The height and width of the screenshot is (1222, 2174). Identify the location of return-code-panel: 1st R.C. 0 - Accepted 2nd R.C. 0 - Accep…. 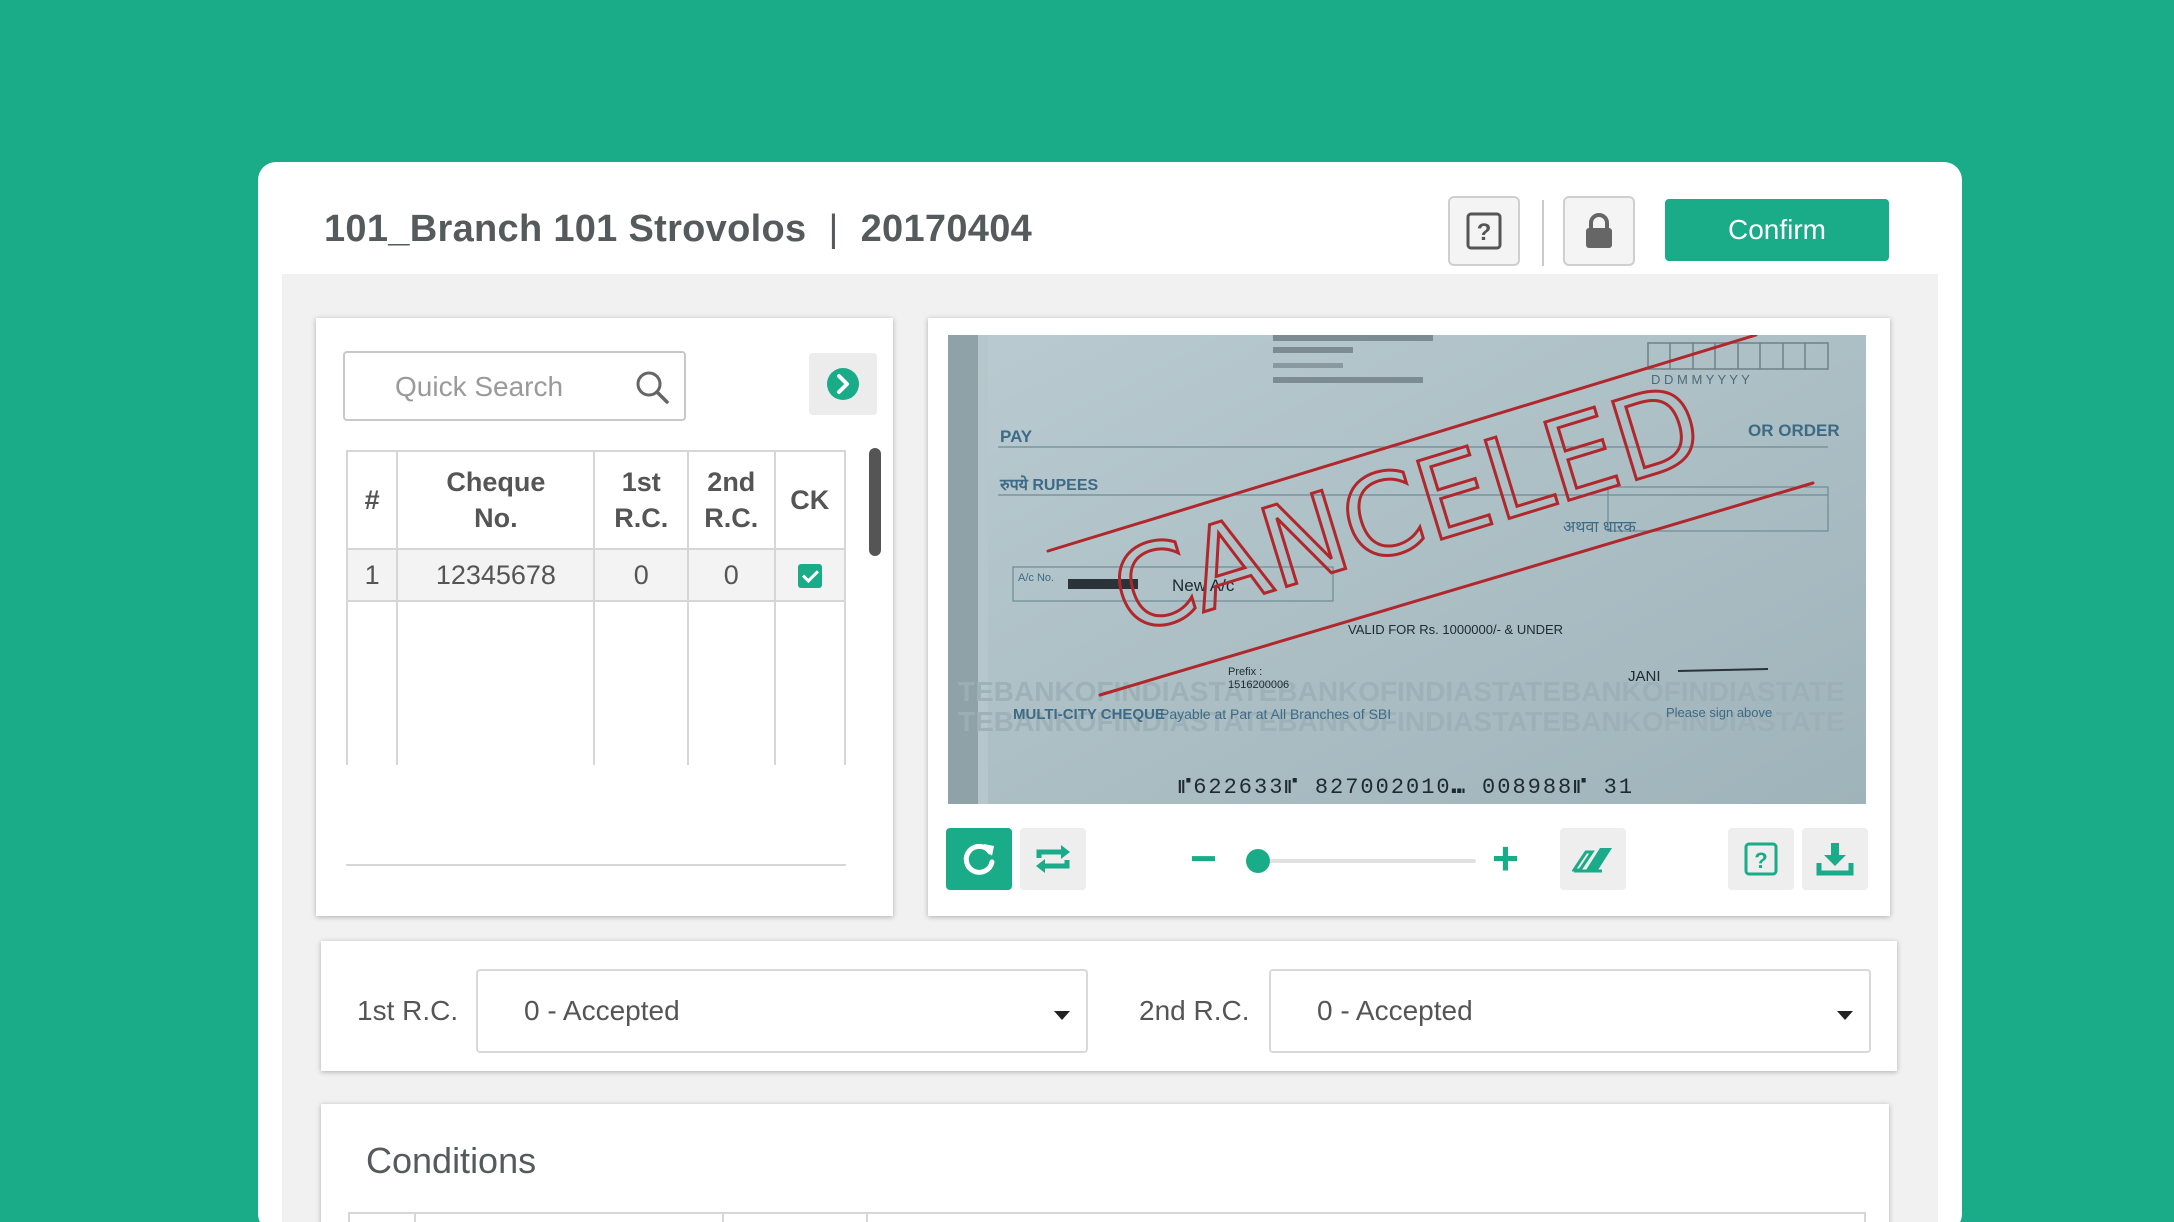
(1109, 1006).